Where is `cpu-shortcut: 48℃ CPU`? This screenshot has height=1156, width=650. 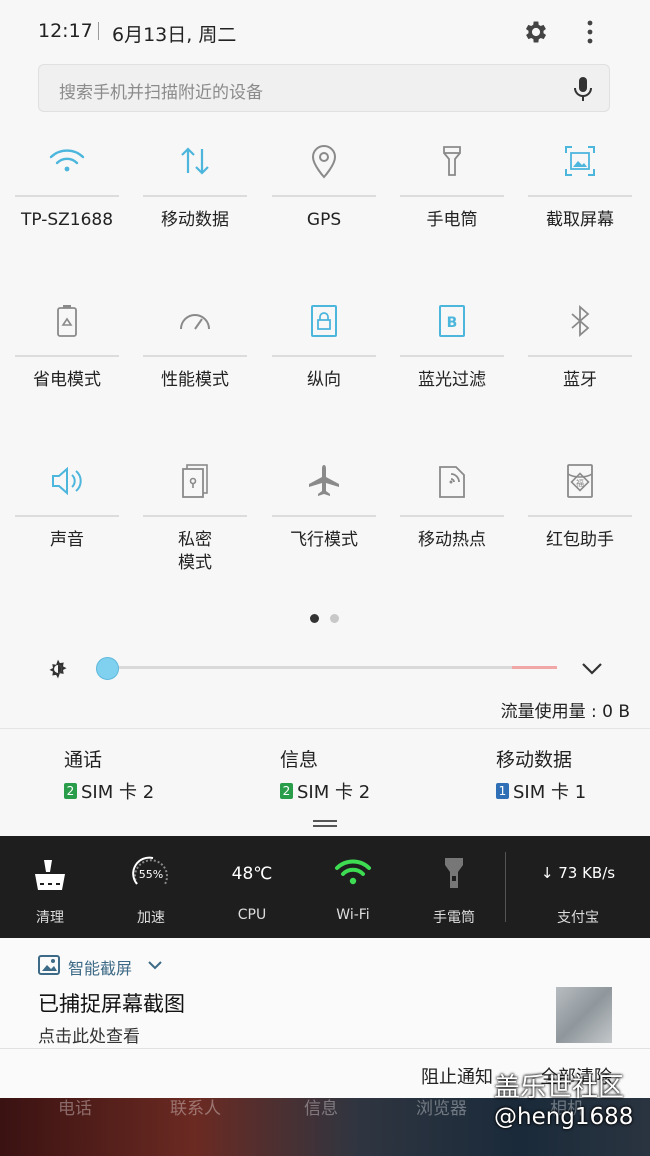 cpu-shortcut: 48℃ CPU is located at coordinates (252, 887).